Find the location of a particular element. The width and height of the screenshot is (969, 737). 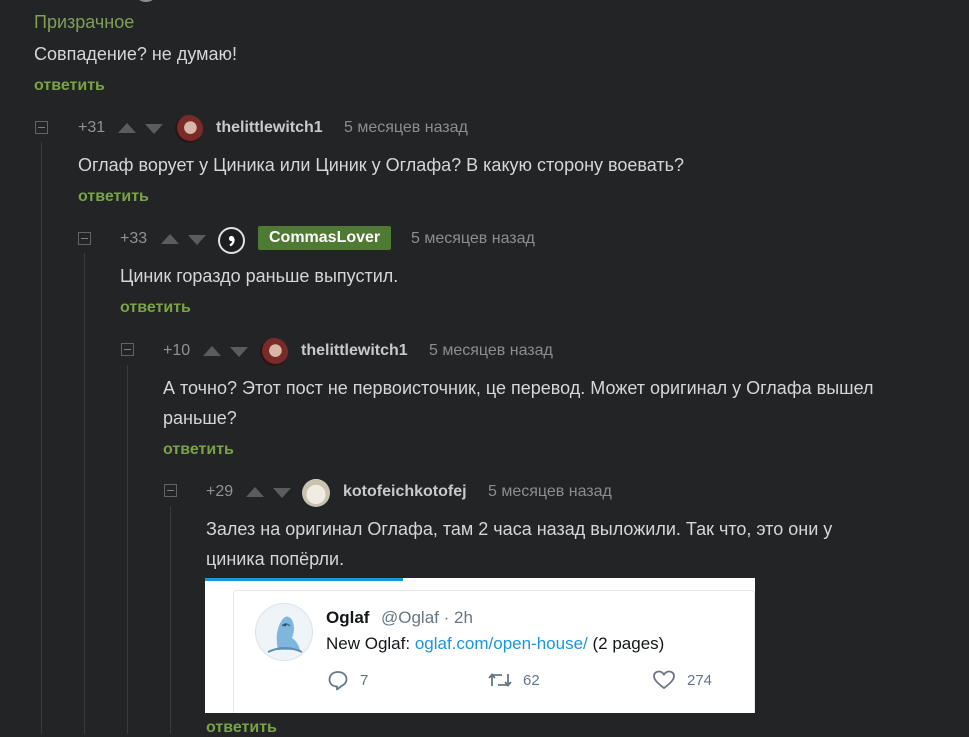

tweet-reply-count: 7 is located at coordinates (364, 680).